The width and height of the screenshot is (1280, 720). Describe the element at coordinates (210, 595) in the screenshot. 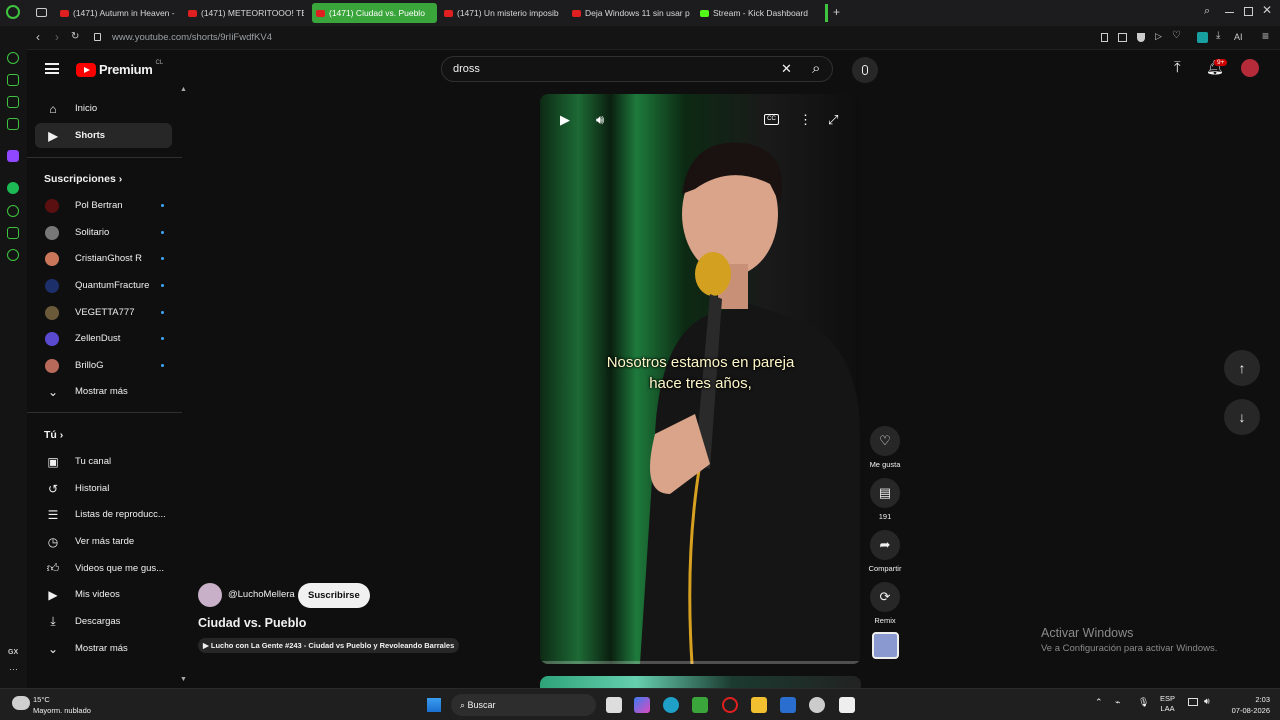

I see `channel-avatar` at that location.